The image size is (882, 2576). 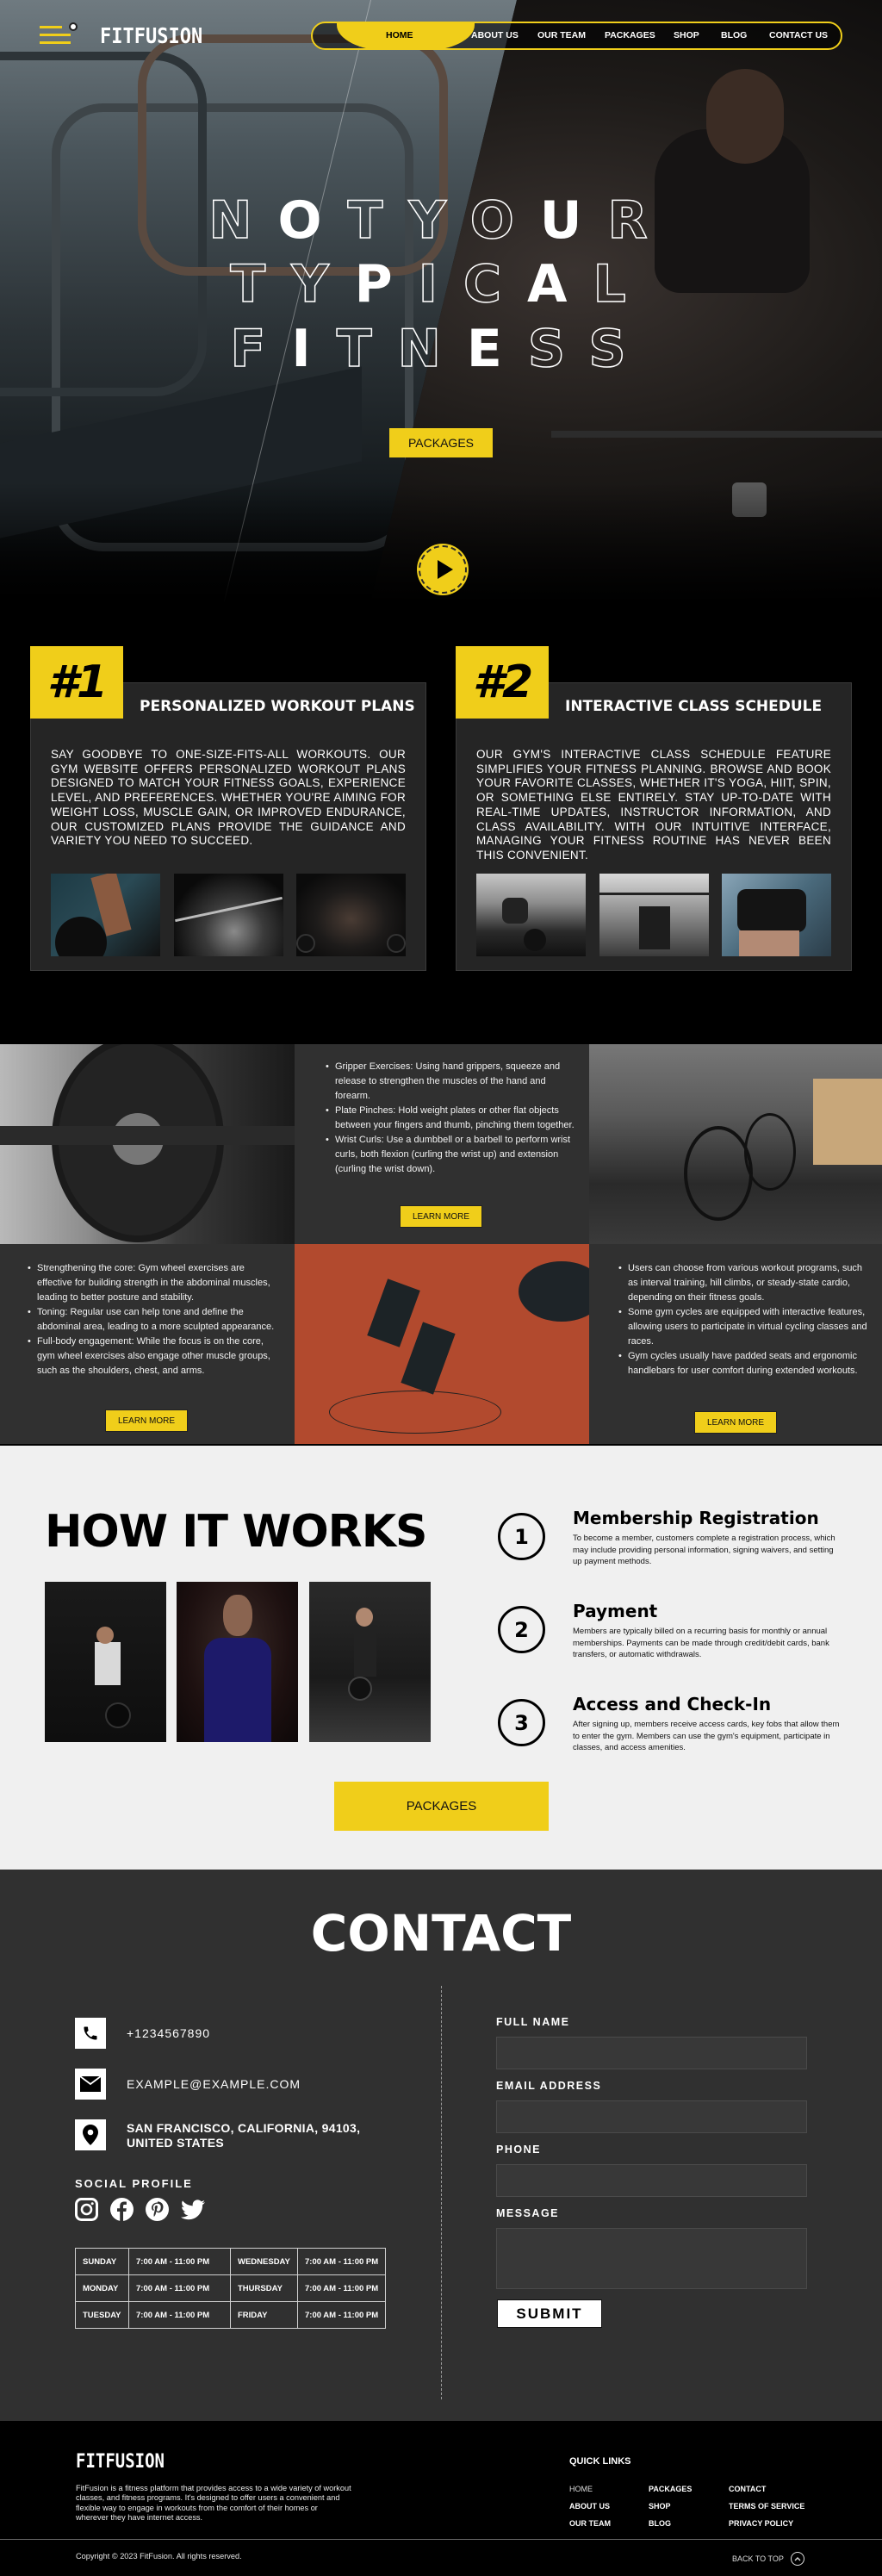 What do you see at coordinates (640, 221) in the screenshot?
I see `hero-title-letter: R` at bounding box center [640, 221].